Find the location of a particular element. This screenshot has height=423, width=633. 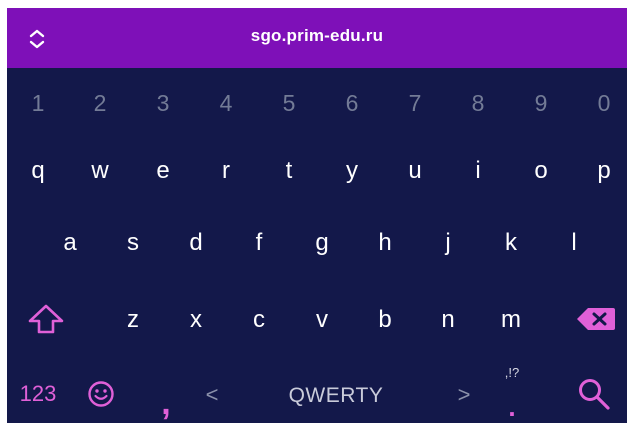

key-g: g is located at coordinates (322, 243).